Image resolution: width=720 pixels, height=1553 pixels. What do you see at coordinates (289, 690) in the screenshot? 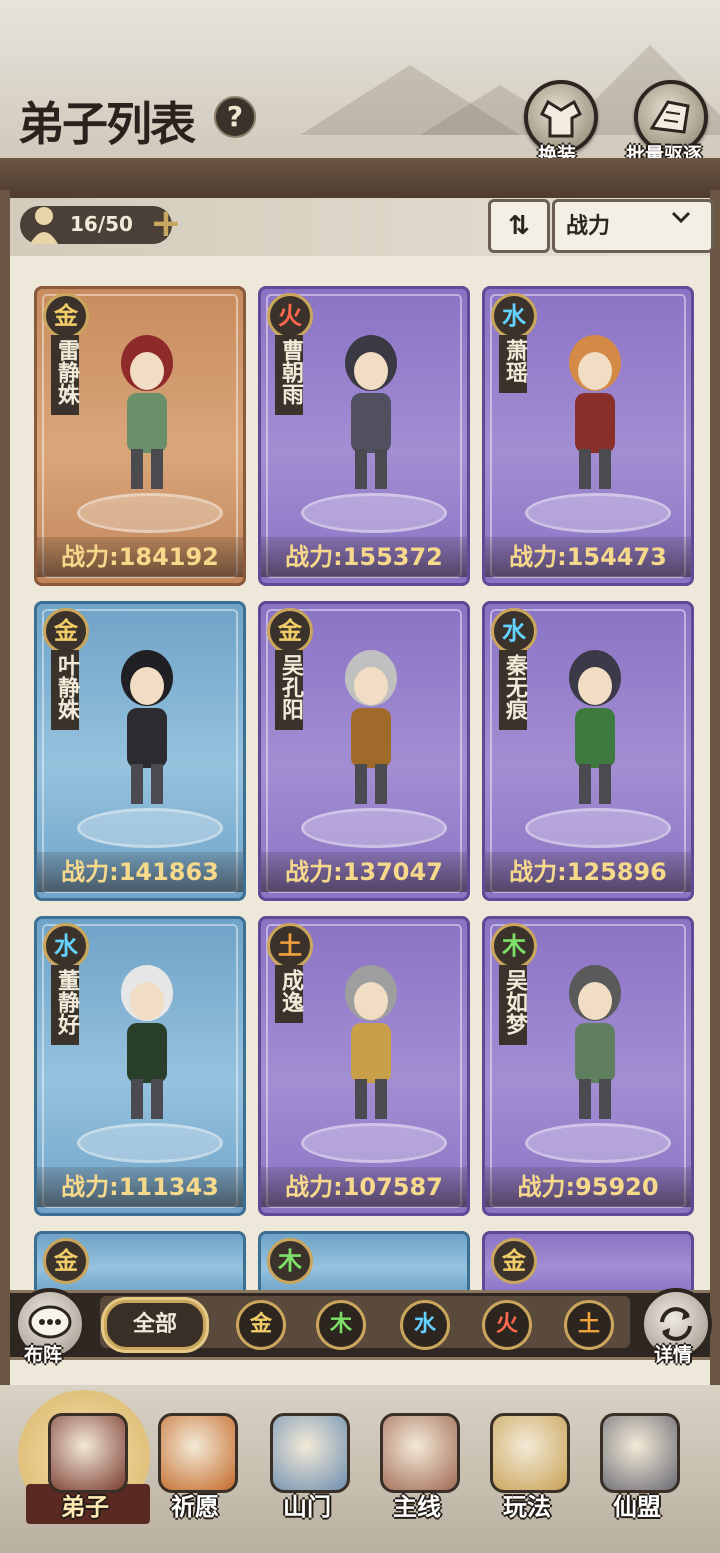
I see `disciple-name: 吴孔阳` at bounding box center [289, 690].